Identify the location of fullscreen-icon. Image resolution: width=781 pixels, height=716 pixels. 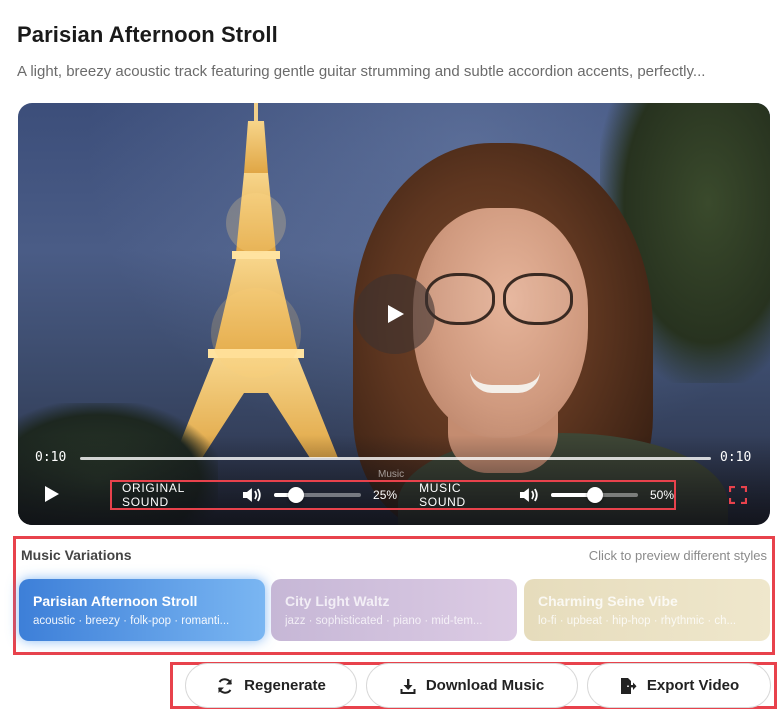
(738, 495).